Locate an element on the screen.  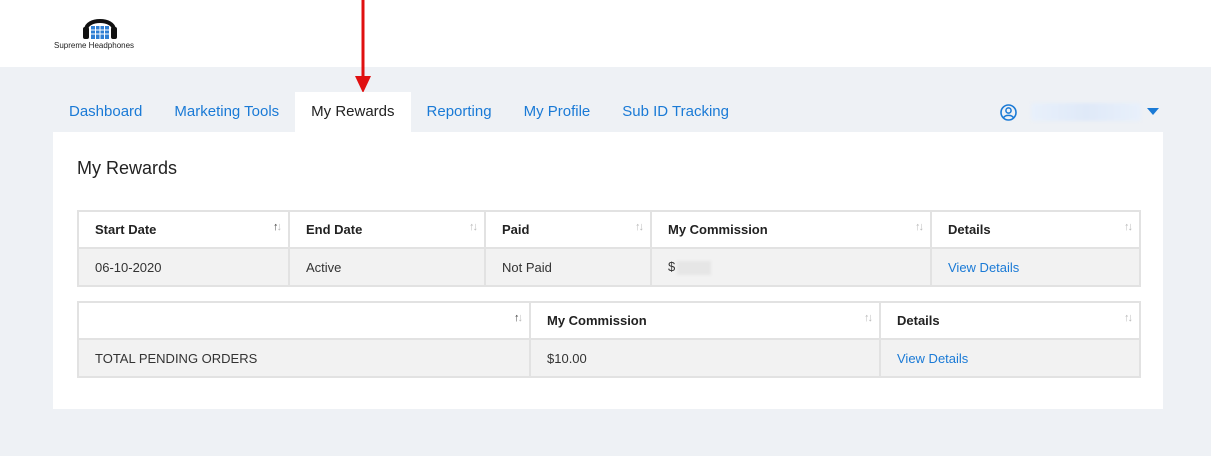
cell-paid: Not Paid is located at coordinates (568, 267).